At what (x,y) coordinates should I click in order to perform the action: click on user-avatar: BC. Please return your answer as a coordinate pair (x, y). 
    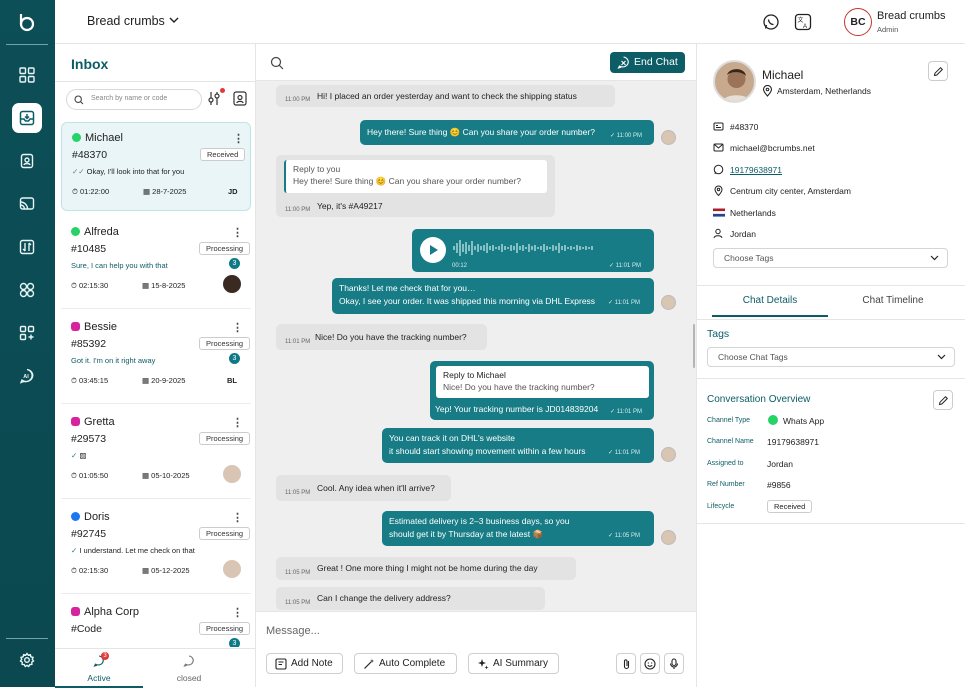
    Looking at the image, I should click on (858, 22).